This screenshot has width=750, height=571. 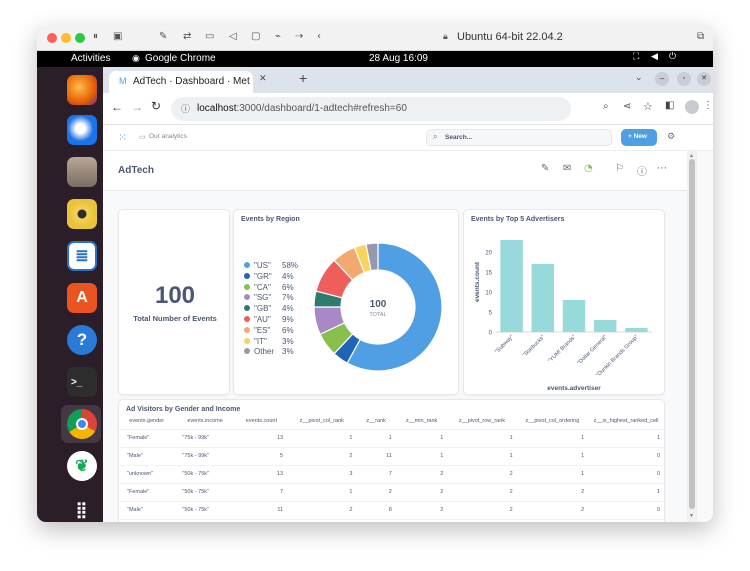 I want to click on disk-icon: ▭, so click(x=209, y=36).